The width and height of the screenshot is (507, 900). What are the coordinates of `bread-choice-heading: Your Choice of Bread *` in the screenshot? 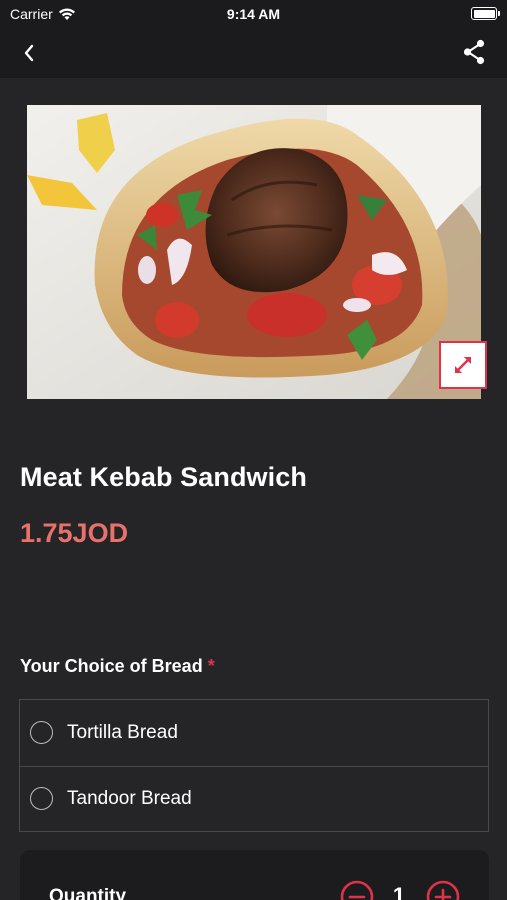 It's located at (117, 666).